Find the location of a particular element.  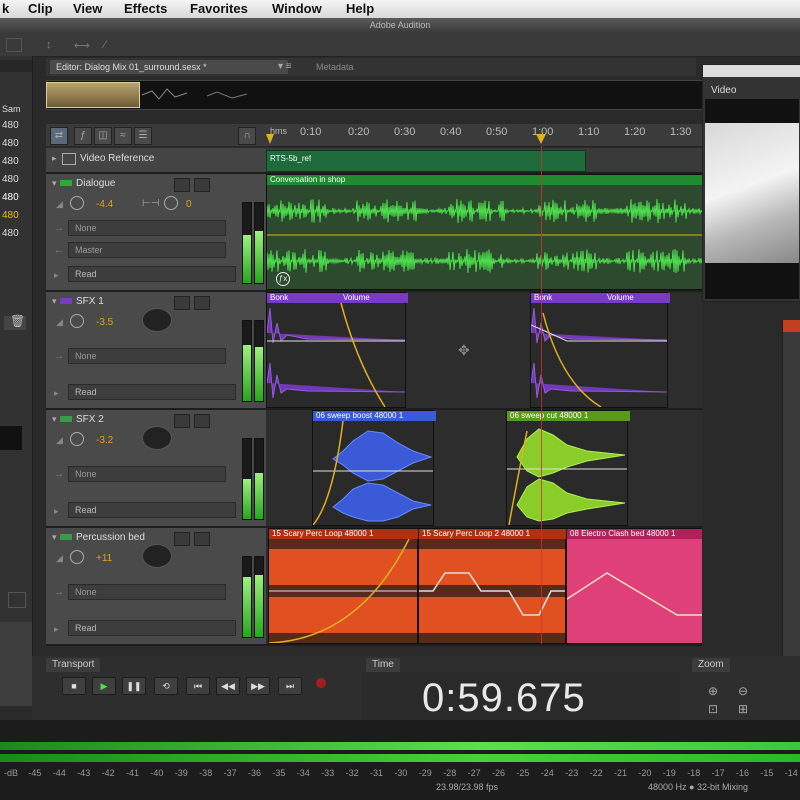

slip-icon: ⟷ is located at coordinates (82, 45).